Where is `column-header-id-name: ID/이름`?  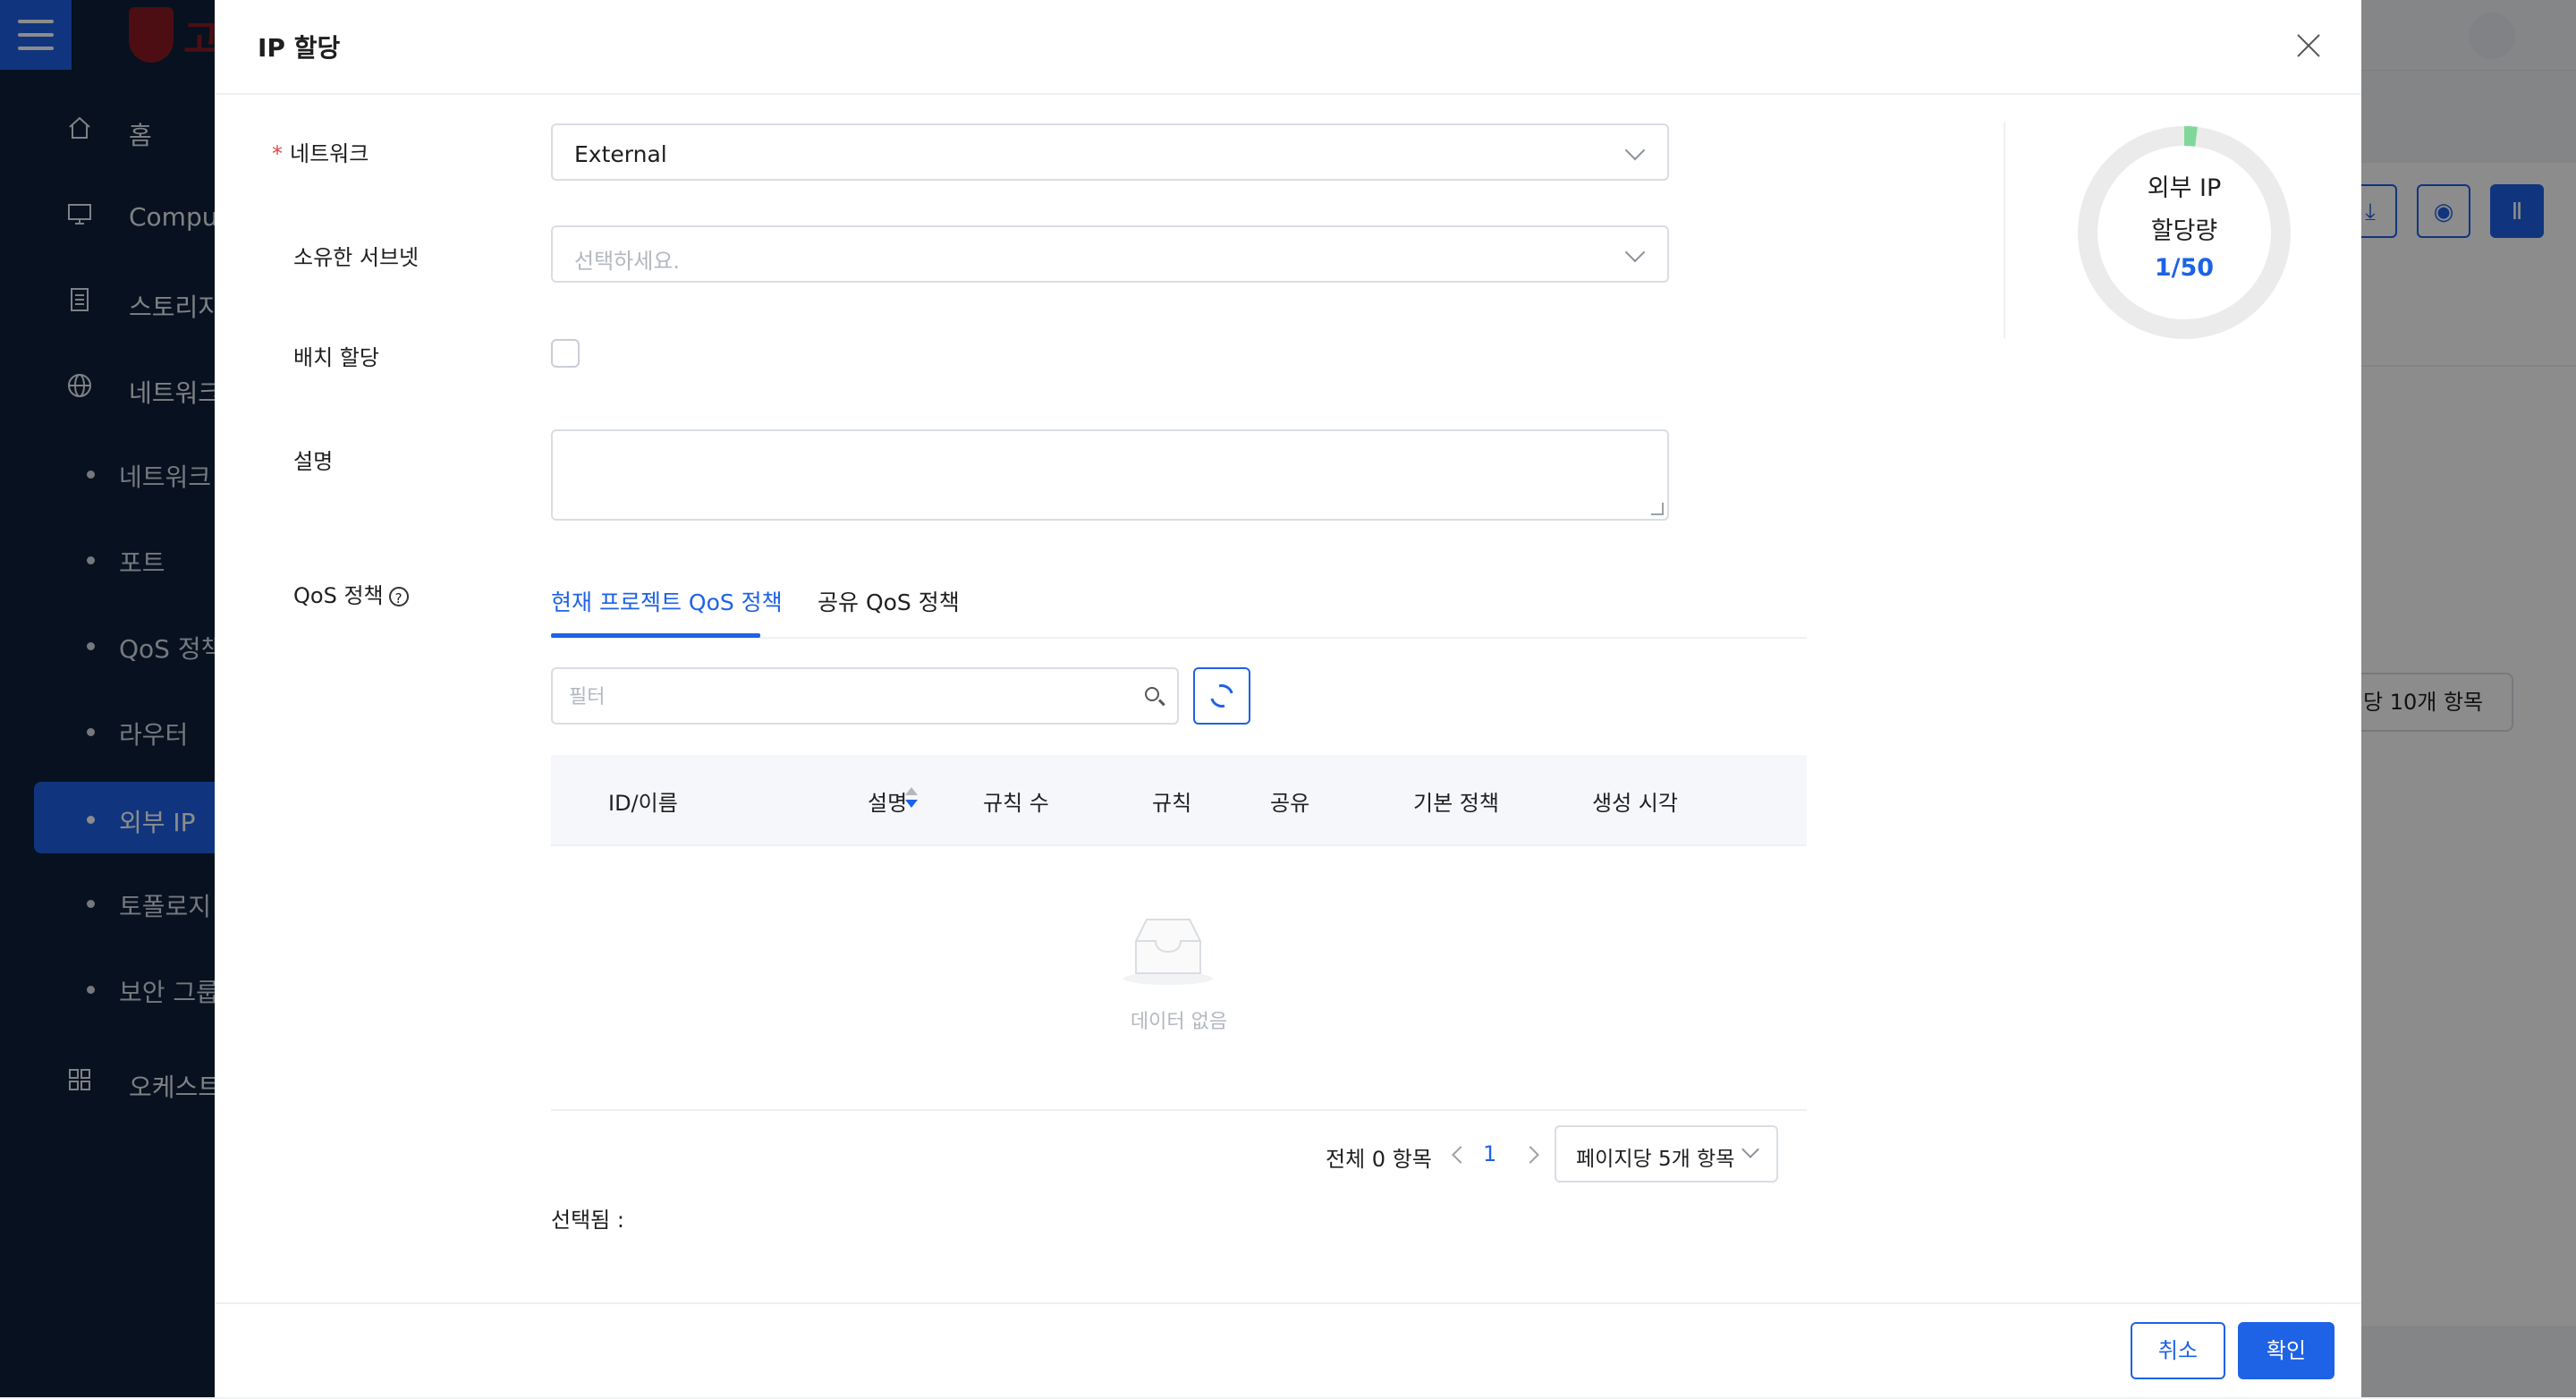
column-header-id-name: ID/이름 is located at coordinates (643, 801).